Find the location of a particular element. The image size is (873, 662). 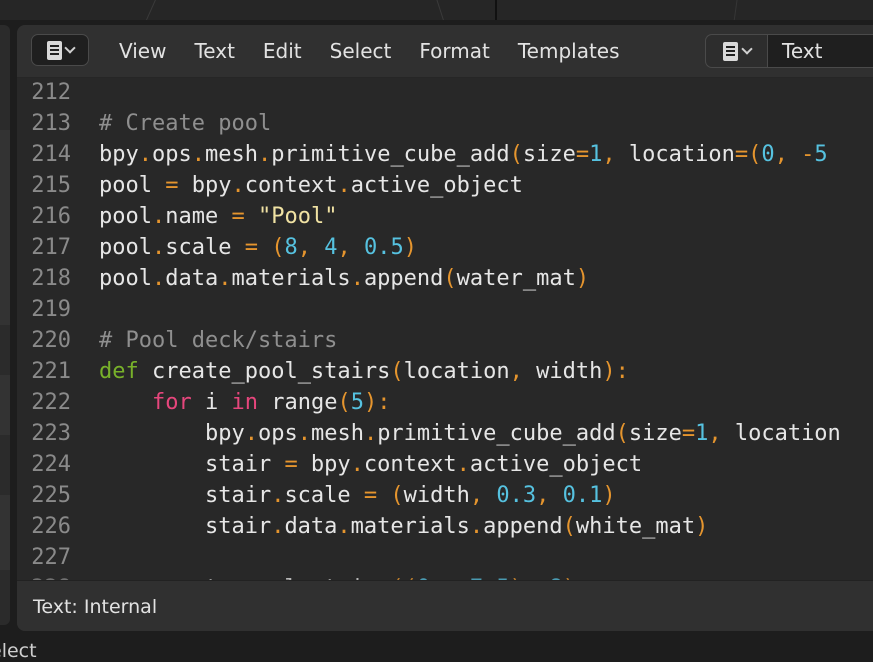

browse-text-button is located at coordinates (736, 51).